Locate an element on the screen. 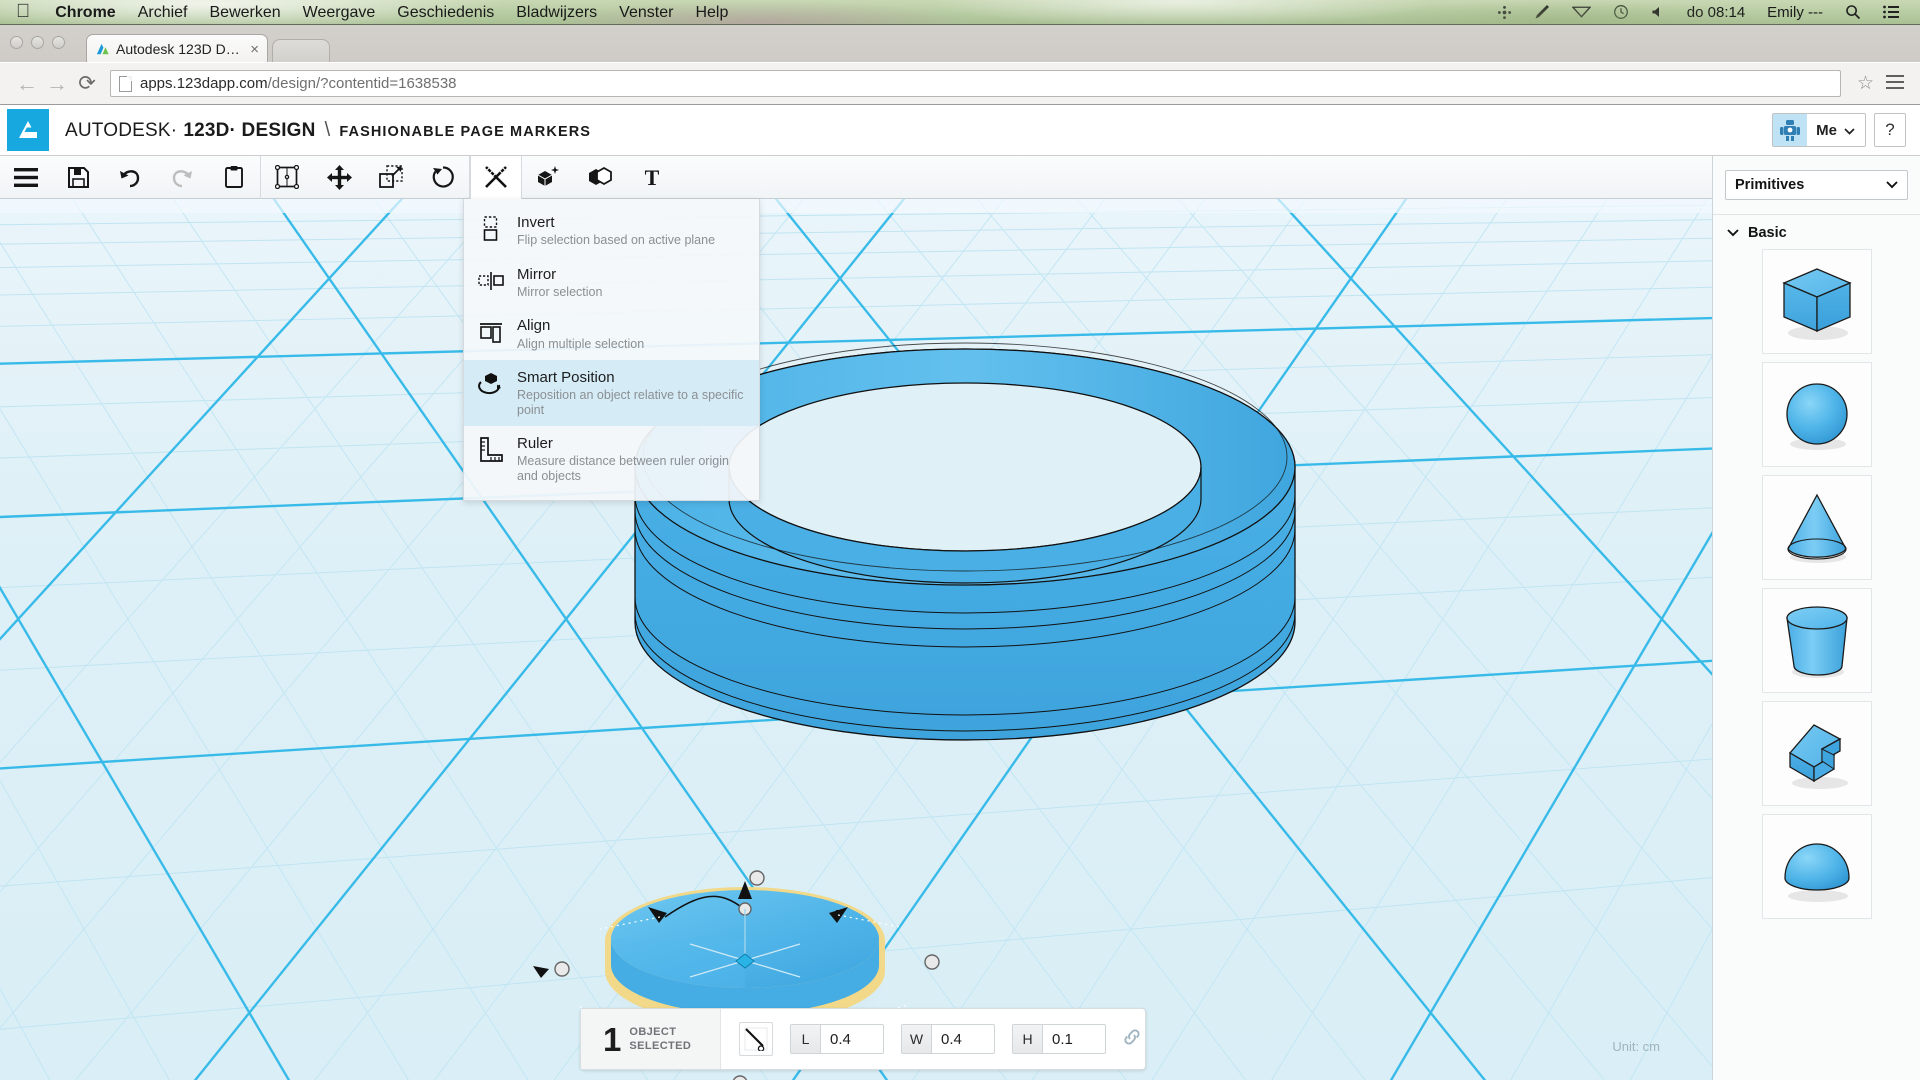 This screenshot has height=1080, width=1920. selection-count: 1 OBJECT SELECTED is located at coordinates (651, 1039).